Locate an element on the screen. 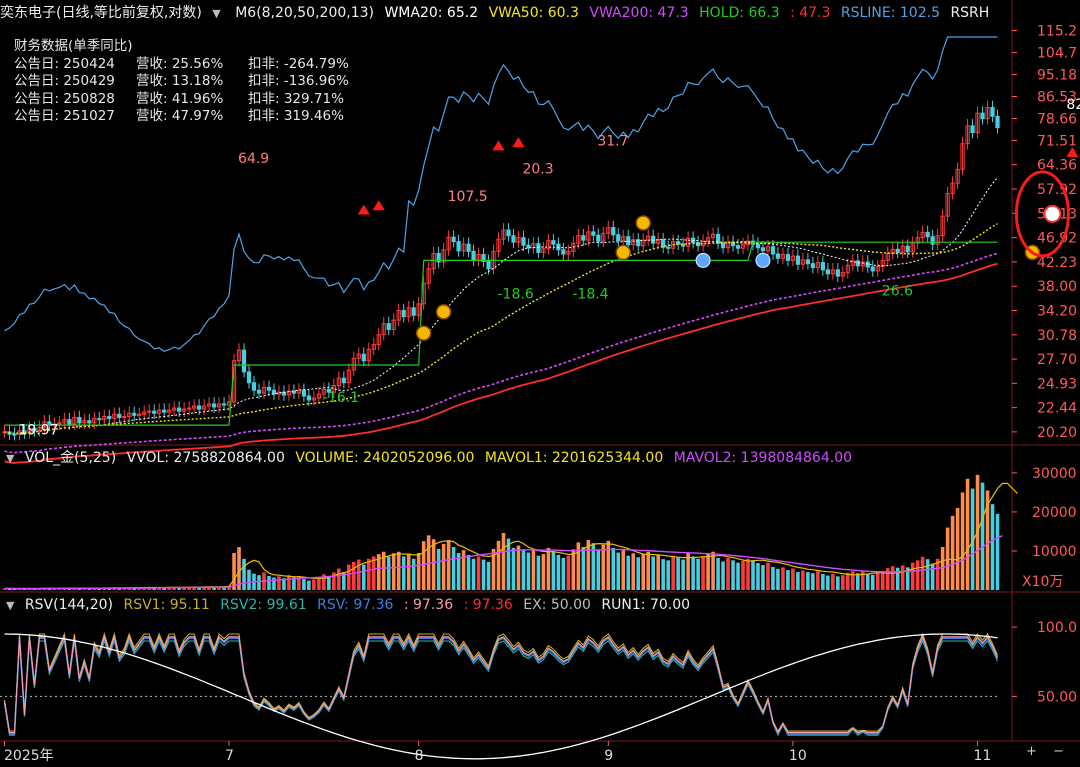 This screenshot has width=1080, height=767. add-signal-icon is located at coordinates (1052, 213).